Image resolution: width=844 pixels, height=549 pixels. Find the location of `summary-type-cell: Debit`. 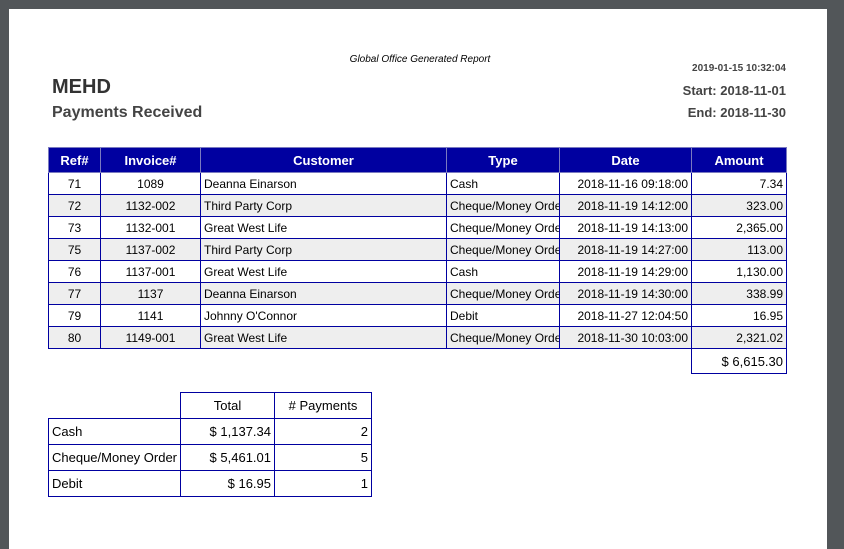

summary-type-cell: Debit is located at coordinates (114, 483).